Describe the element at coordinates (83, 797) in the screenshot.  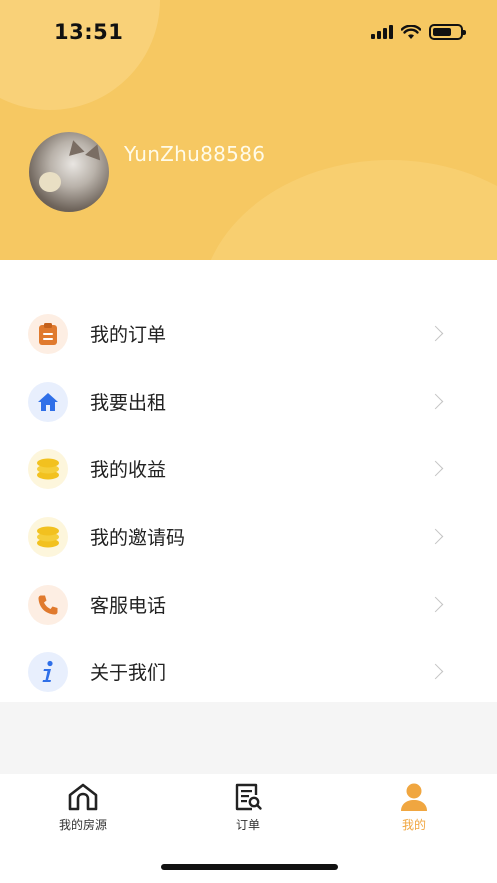
I see `home-outline-icon` at that location.